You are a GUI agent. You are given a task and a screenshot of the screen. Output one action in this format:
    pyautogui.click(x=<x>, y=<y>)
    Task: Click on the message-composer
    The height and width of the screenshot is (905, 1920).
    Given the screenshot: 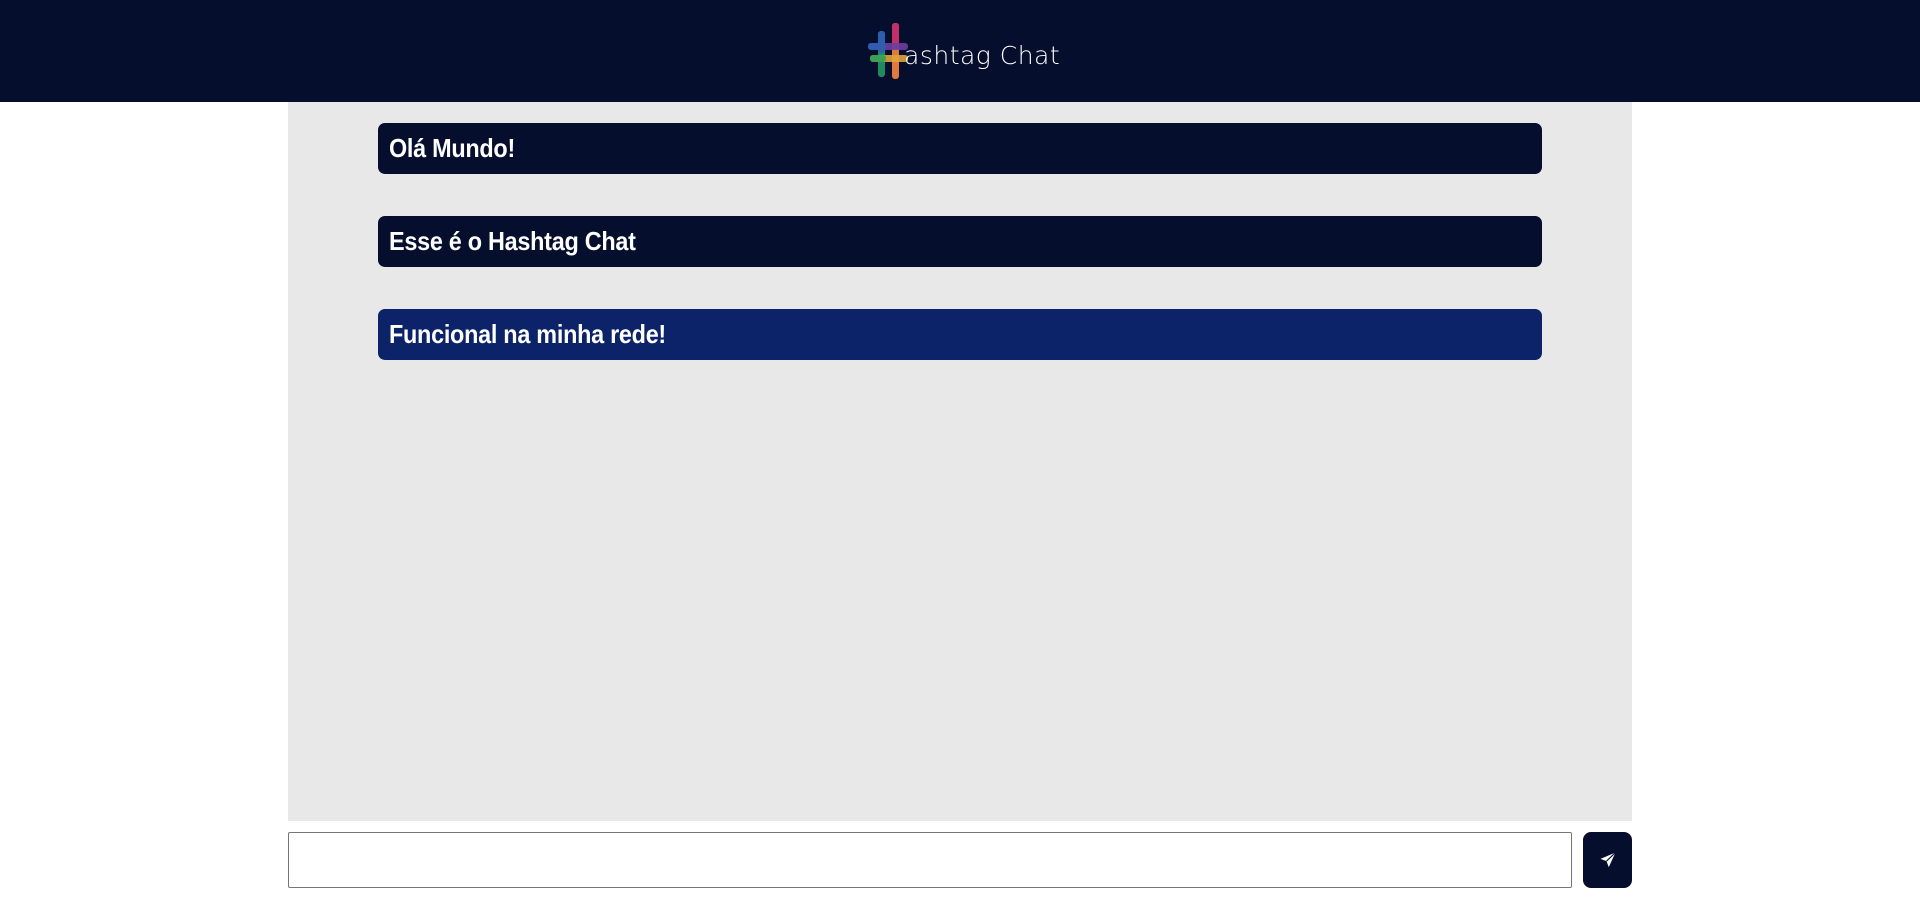 What is the action you would take?
    pyautogui.click(x=960, y=860)
    